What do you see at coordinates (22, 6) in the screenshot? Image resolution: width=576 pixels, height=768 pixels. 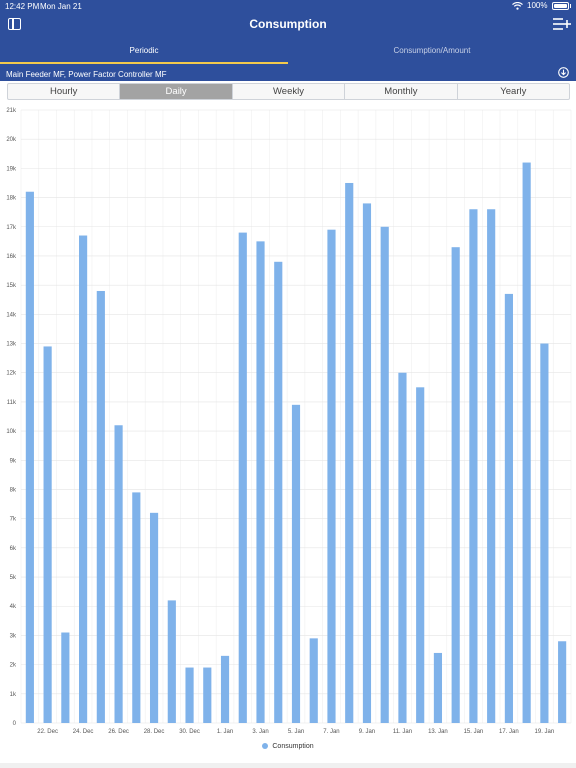 I see `status-time: 12:42 PM` at bounding box center [22, 6].